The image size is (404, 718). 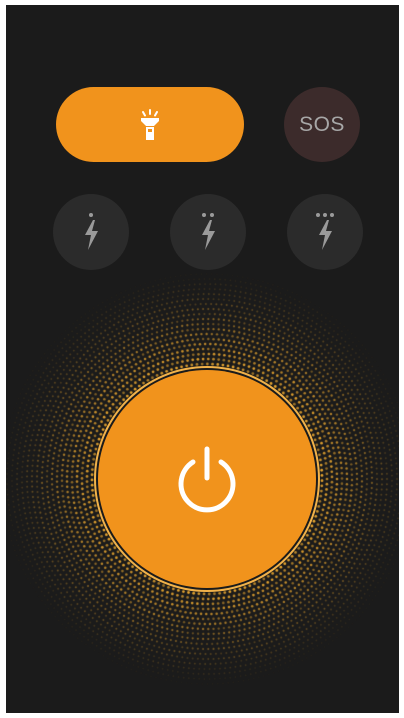 I want to click on strobe-mode-3-button, so click(x=325, y=232).